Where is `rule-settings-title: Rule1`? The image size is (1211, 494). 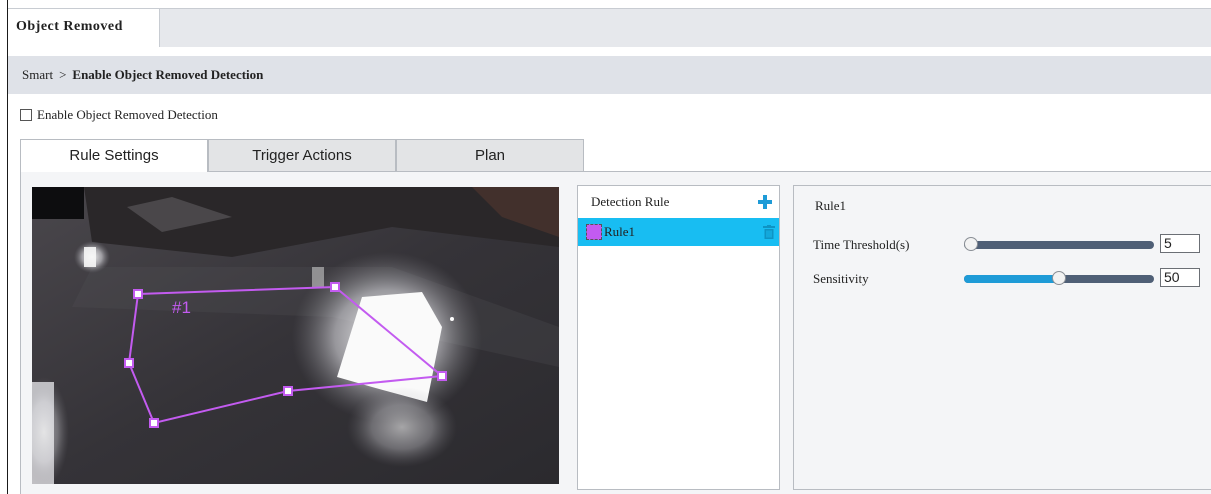 rule-settings-title: Rule1 is located at coordinates (831, 205).